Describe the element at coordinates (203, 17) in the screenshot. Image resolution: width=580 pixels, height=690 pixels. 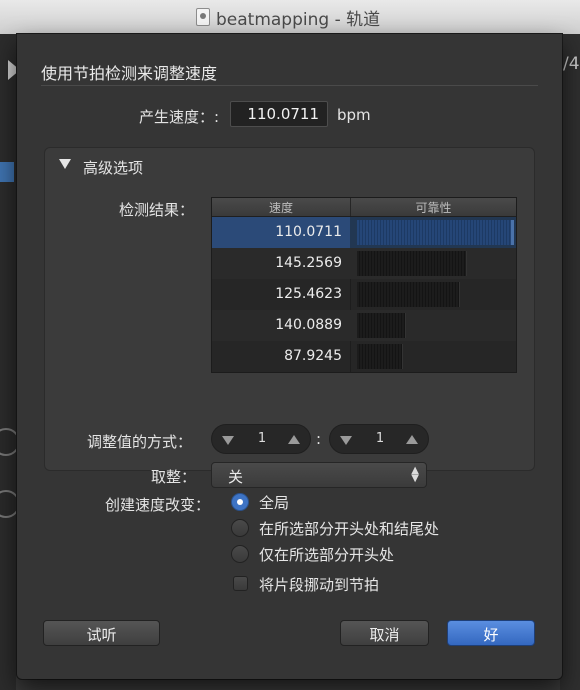
I see `document-icon` at that location.